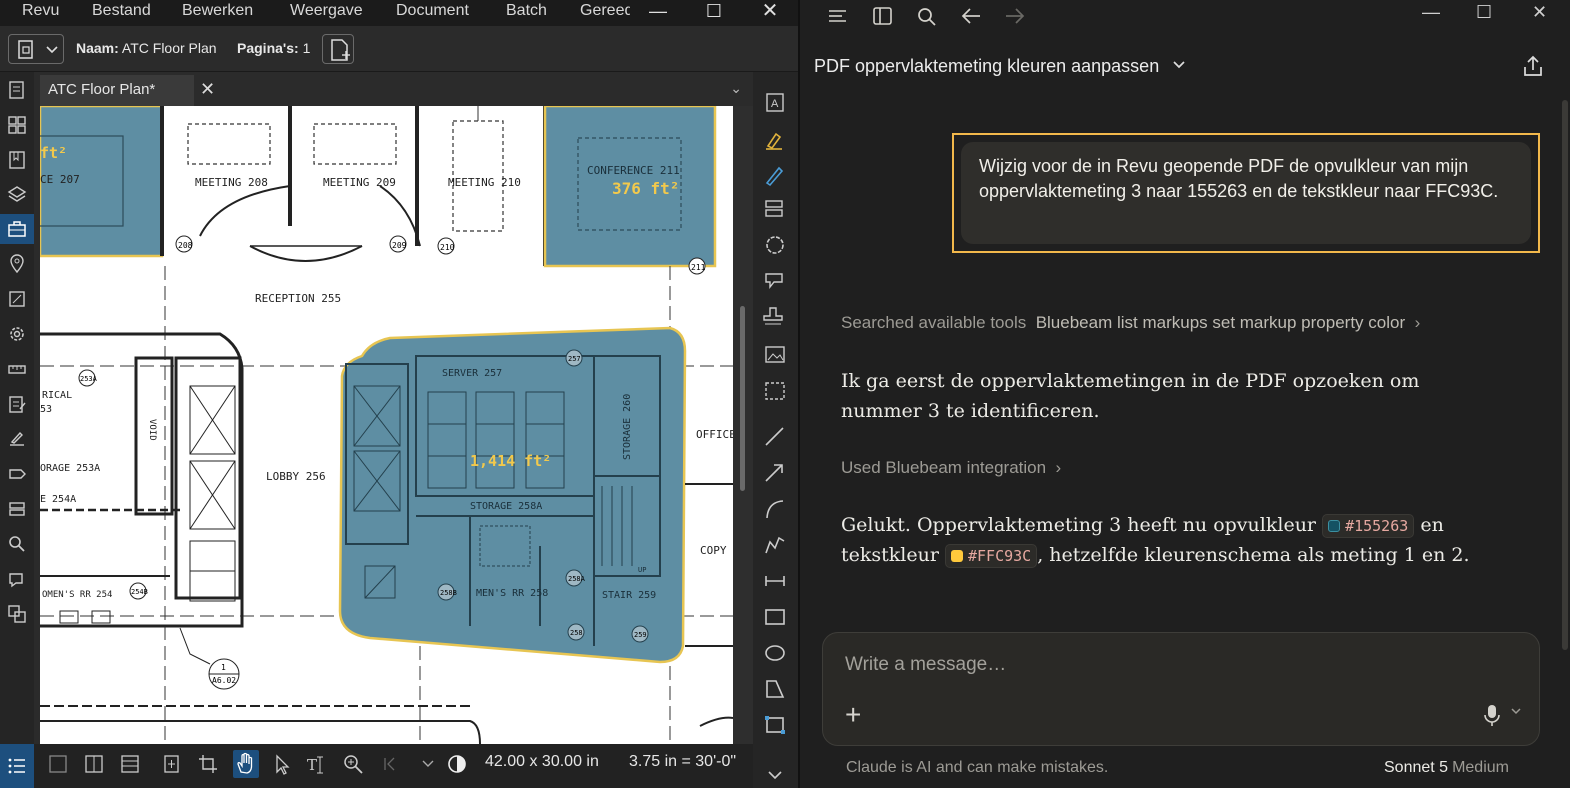  Describe the element at coordinates (472, 373) in the screenshot. I see `room-label-server-257: SERVER 257` at that location.